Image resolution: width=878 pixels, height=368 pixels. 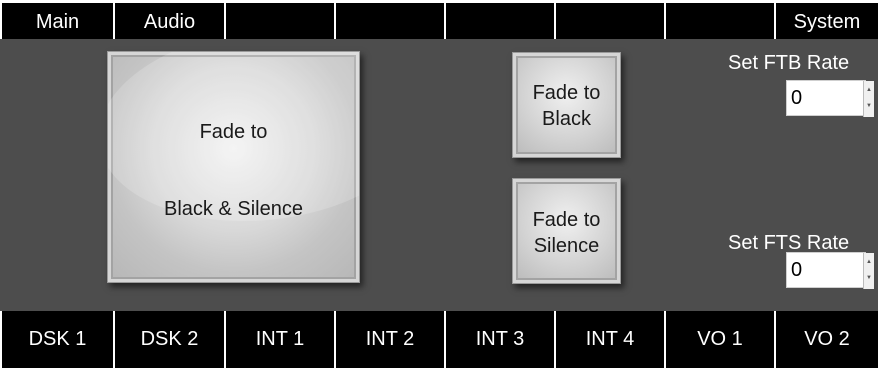 I want to click on tab-dsk-2: DSK 2, so click(x=169, y=339).